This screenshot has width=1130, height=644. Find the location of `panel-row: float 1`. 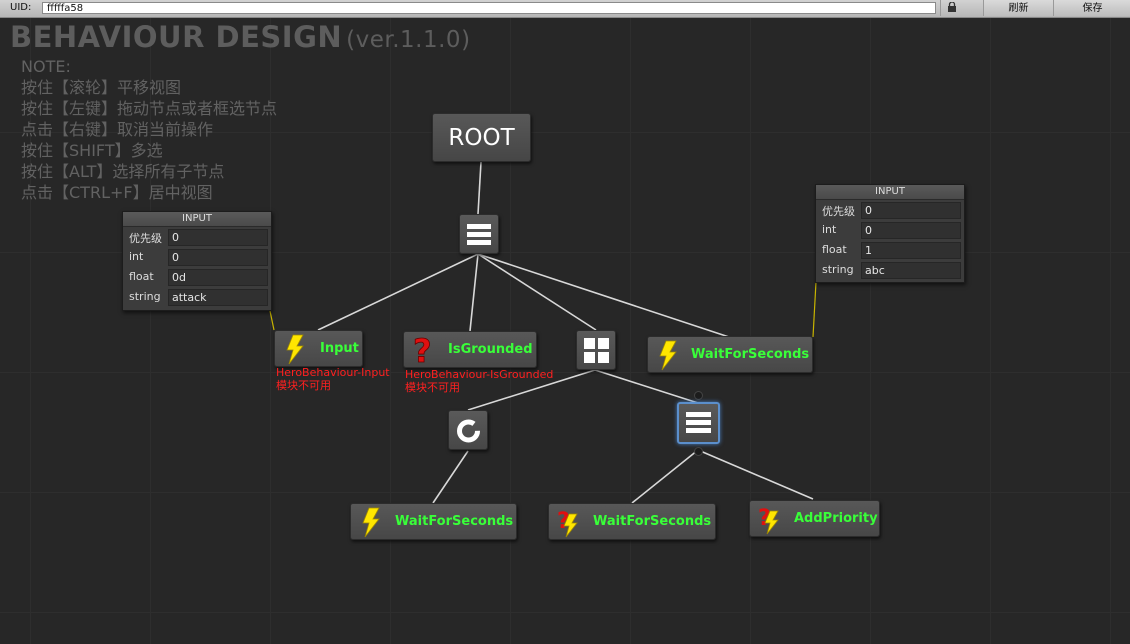

panel-row: float 1 is located at coordinates (890, 250).